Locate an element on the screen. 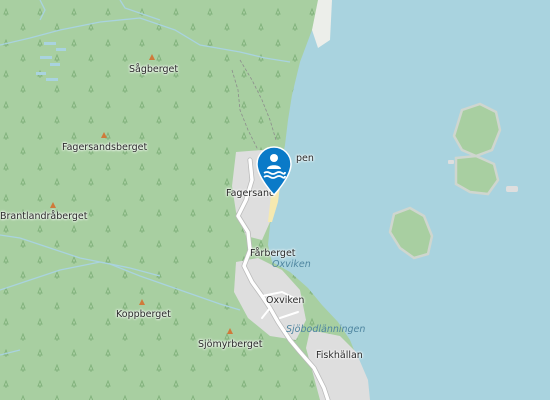 This screenshot has width=550, height=400. label-fagersandsberget: Fagersandsberget is located at coordinates (105, 147).